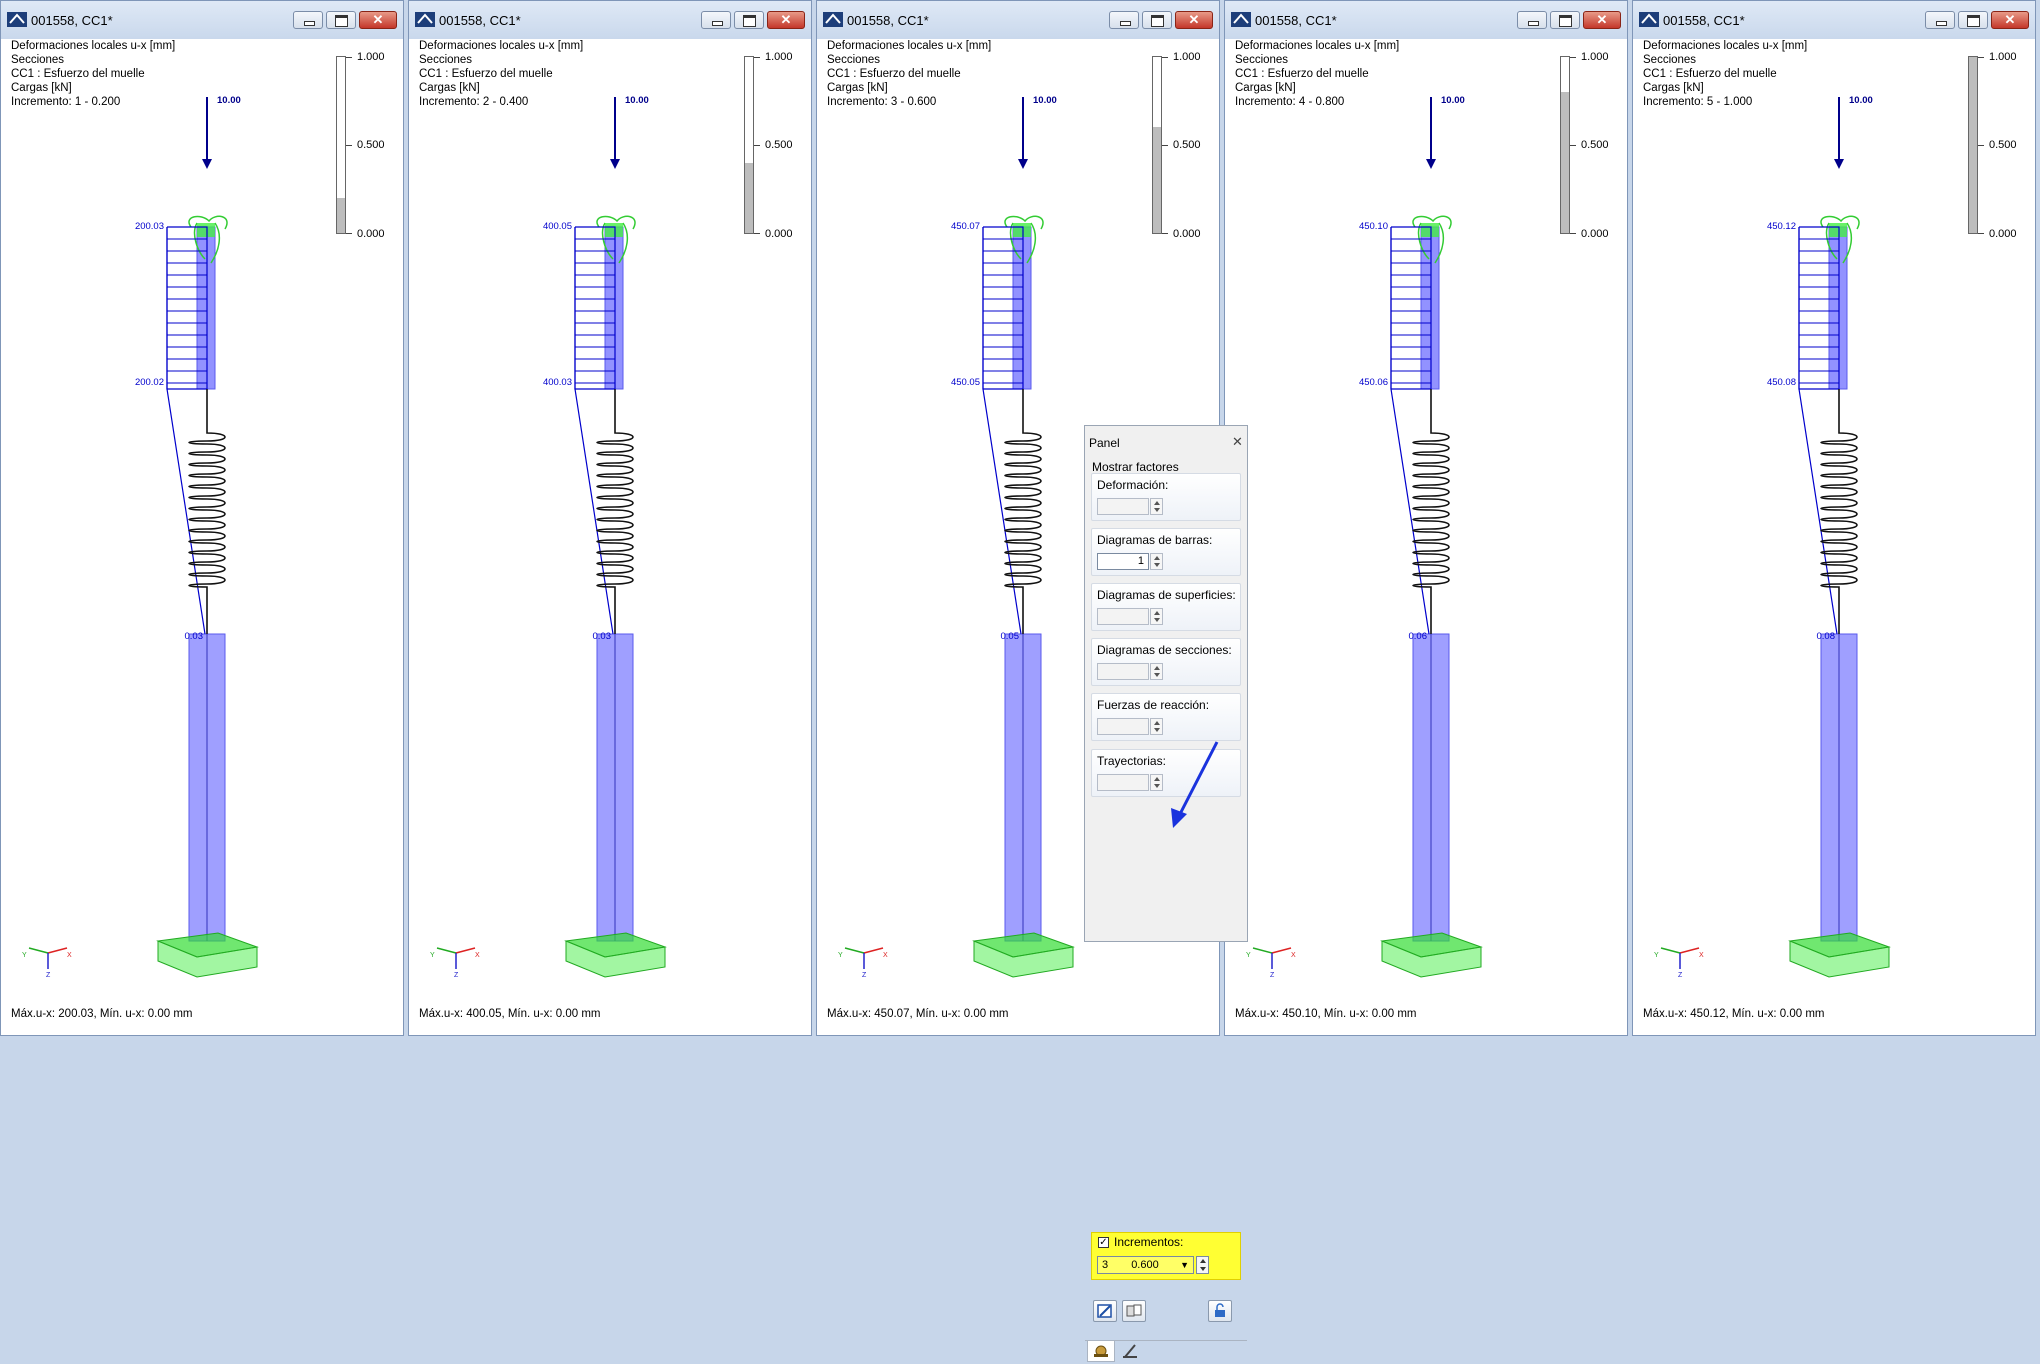  Describe the element at coordinates (965, 382) in the screenshot. I see `mid-value-label: 450.05` at that location.